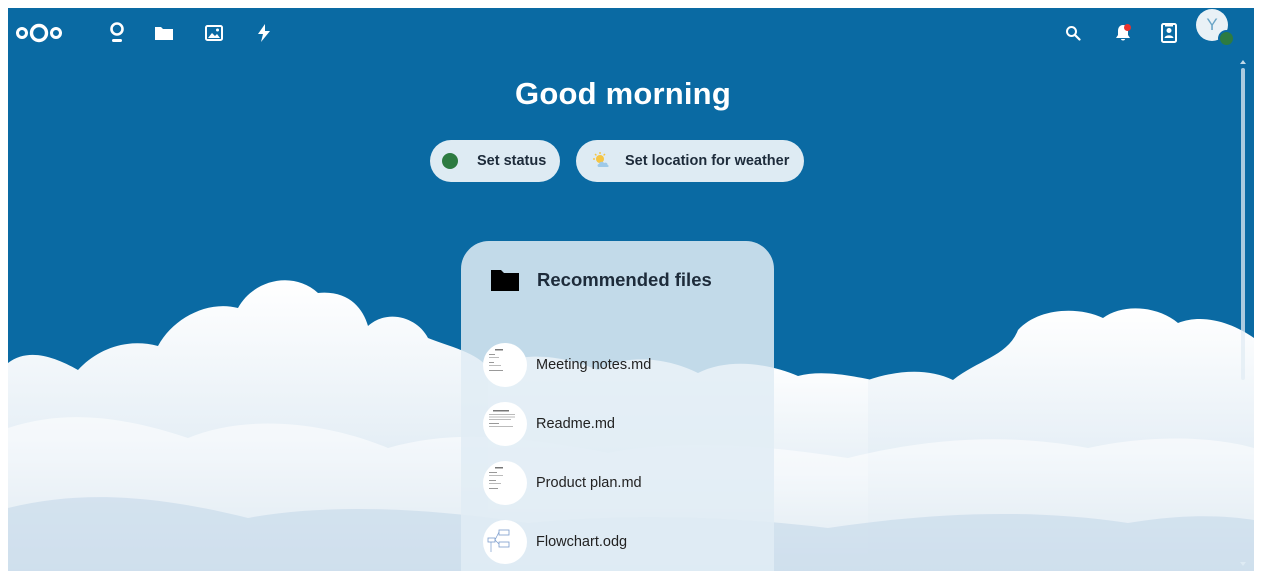  What do you see at coordinates (631, 33) in the screenshot?
I see `top-header` at bounding box center [631, 33].